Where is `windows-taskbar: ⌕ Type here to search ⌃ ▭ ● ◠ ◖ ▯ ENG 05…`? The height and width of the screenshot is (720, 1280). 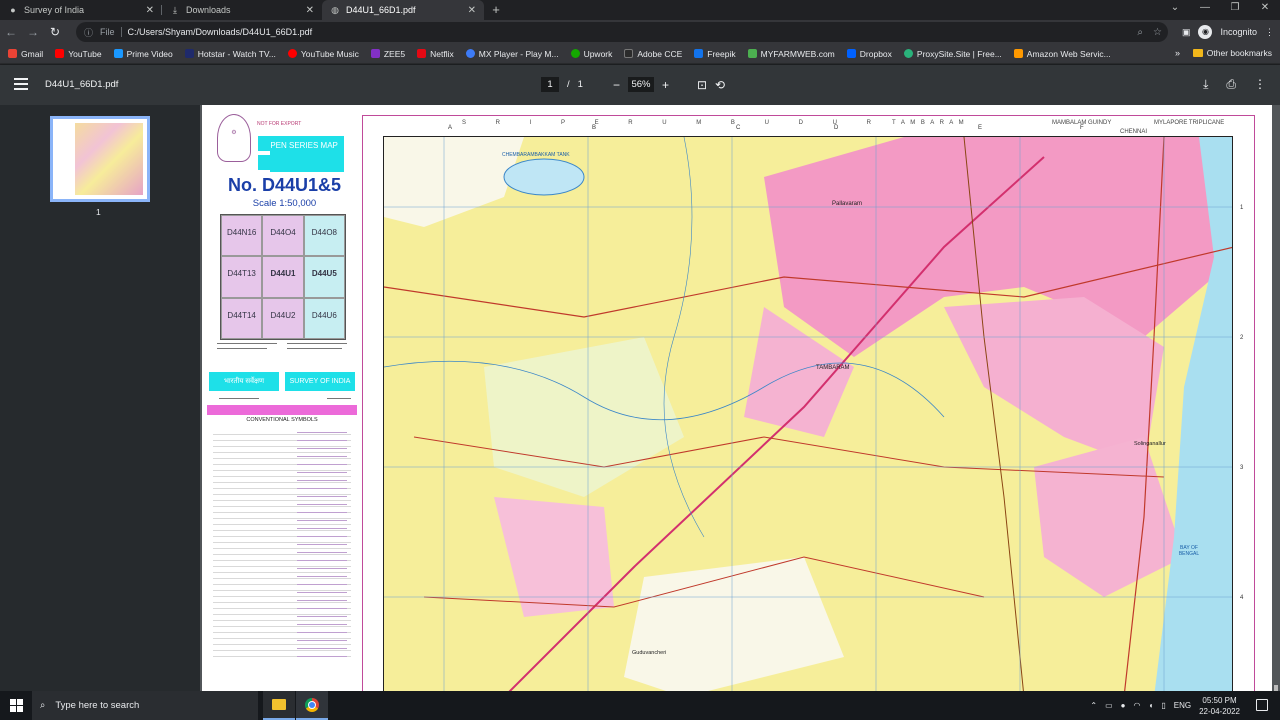
windows-taskbar: ⌕ Type here to search ⌃ ▭ ● ◠ ◖ ▯ ENG 05… is located at coordinates (640, 705).